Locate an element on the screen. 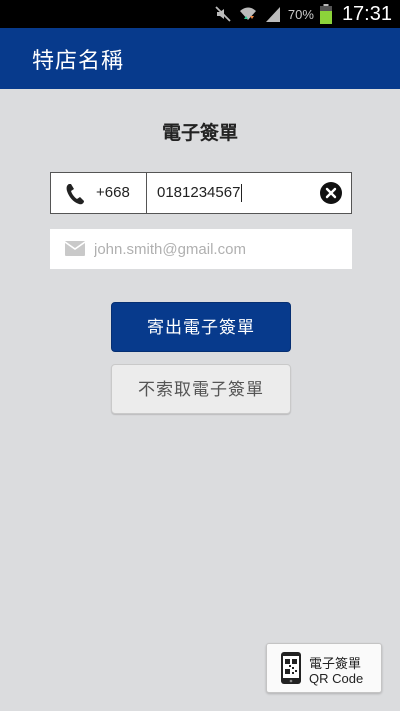 This screenshot has height=711, width=400. decline-receipt-button: 不索取電子簽單 is located at coordinates (201, 389).